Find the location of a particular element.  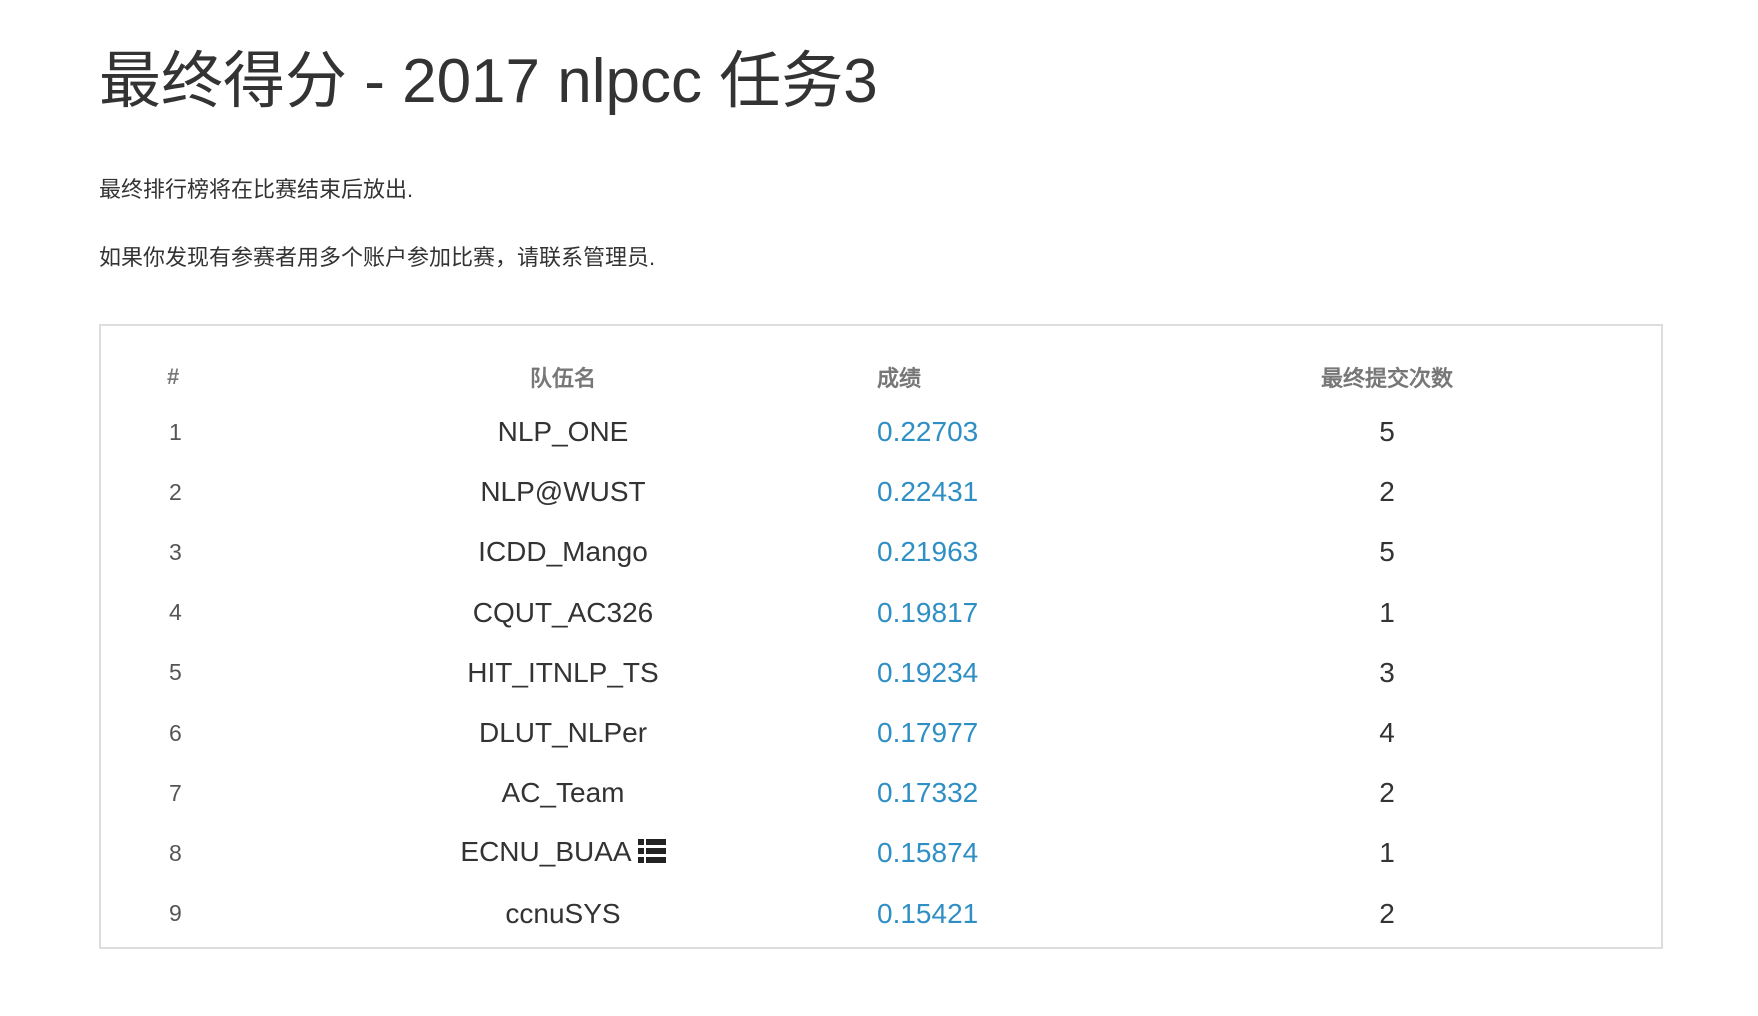

table-row: 4 CQUT_AC326 0.19817 1 is located at coordinates (884, 613).